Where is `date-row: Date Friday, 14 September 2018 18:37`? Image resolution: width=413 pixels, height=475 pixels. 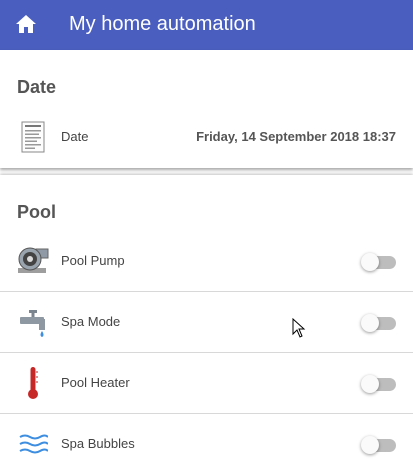 date-row: Date Friday, 14 September 2018 18:37 is located at coordinates (206, 137).